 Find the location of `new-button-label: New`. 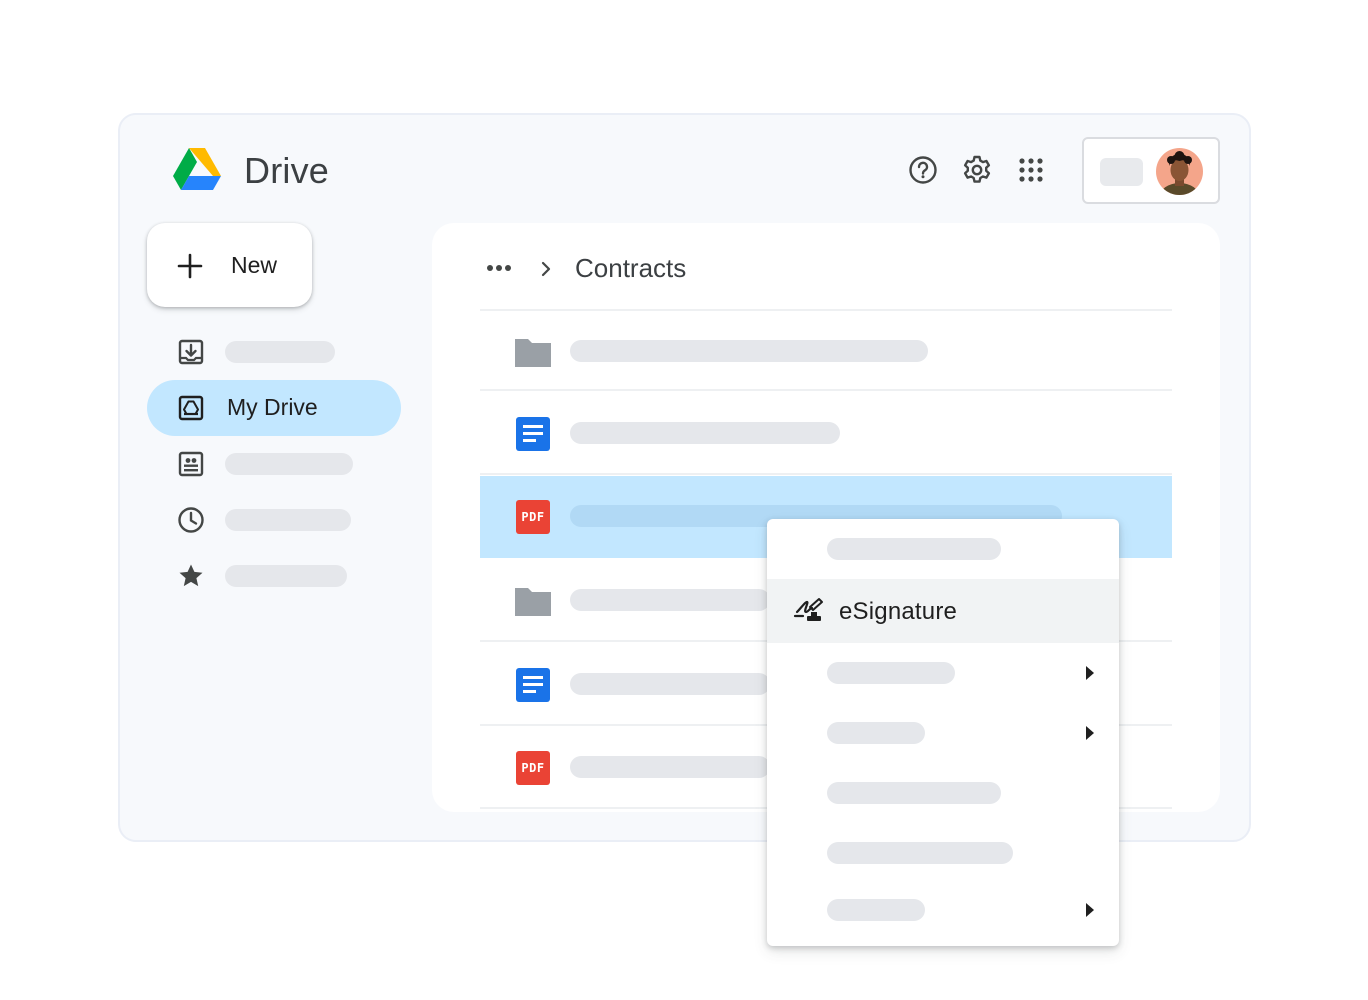

new-button-label: New is located at coordinates (254, 265).